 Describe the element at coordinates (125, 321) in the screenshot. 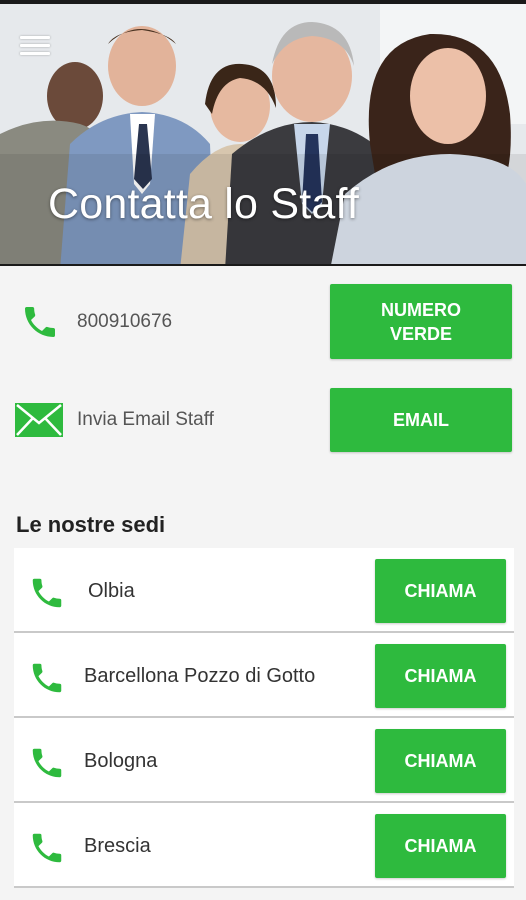

I see `toll-free-number: 800910676` at that location.